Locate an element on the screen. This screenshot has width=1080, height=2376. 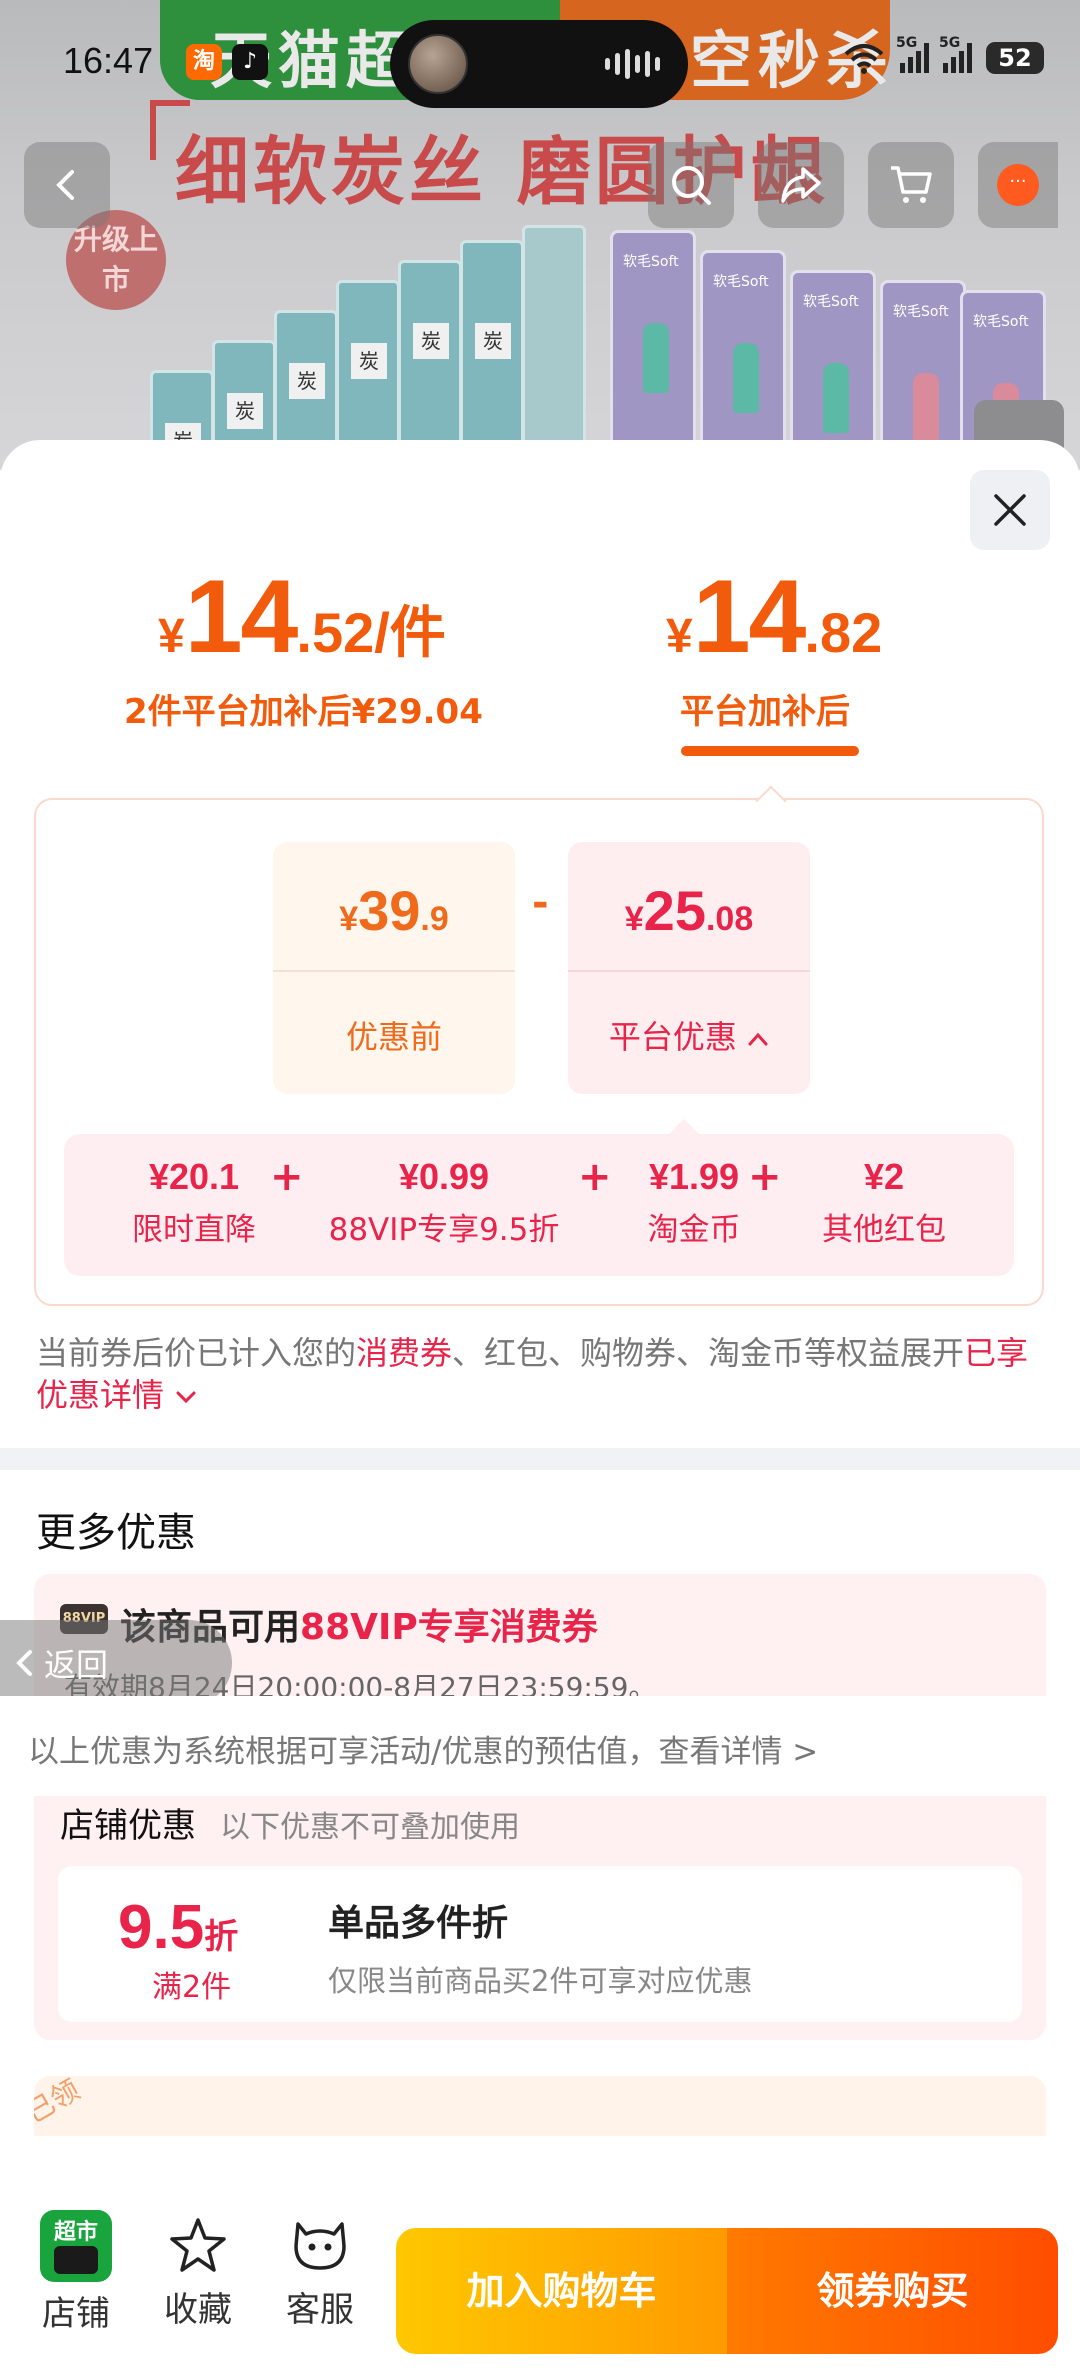
note-text: 、红包、购物券、淘金币等权益展开 is located at coordinates (708, 1353).